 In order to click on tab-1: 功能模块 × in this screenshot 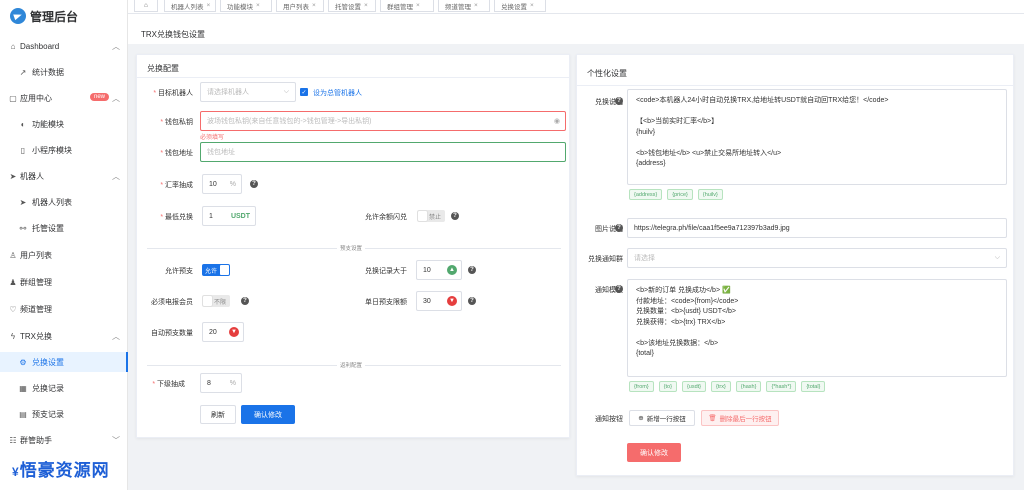, I will do `click(246, 6)`.